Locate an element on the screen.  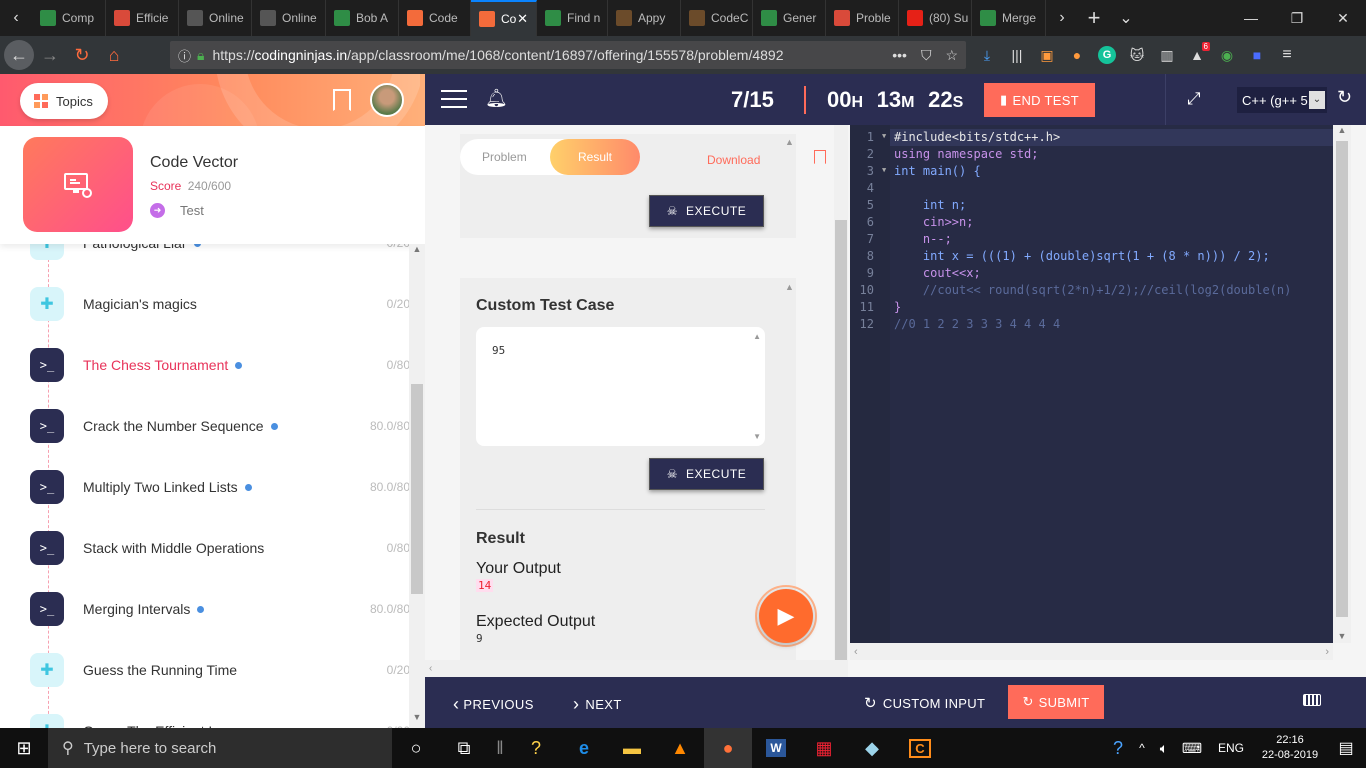
minimize-icon: — is located at coordinates (1251, 18).